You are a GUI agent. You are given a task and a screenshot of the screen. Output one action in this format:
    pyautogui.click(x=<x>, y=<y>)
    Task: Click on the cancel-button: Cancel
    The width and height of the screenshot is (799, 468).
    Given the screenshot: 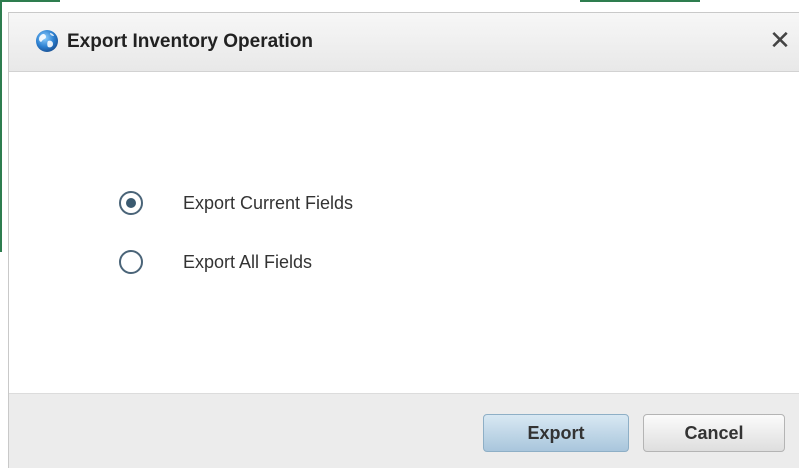 What is the action you would take?
    pyautogui.click(x=714, y=433)
    